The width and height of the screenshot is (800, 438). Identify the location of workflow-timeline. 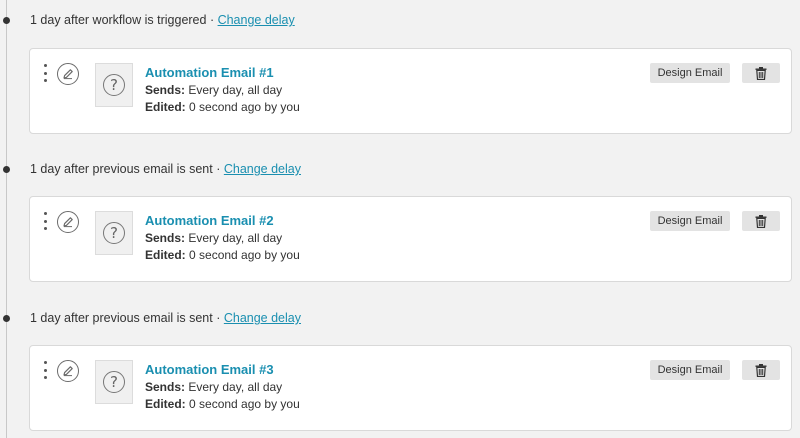
(6, 219).